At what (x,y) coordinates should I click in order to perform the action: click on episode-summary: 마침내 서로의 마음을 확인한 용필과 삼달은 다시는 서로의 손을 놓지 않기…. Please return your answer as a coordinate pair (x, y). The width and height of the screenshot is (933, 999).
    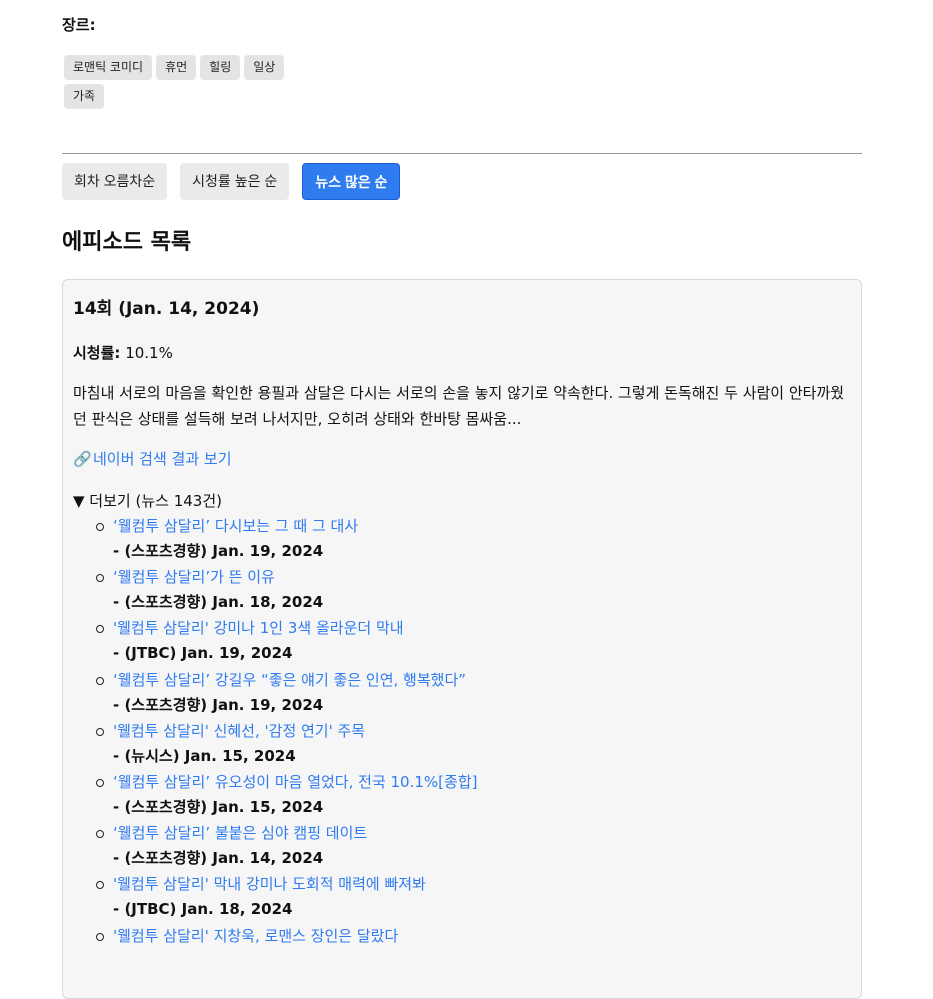
    Looking at the image, I should click on (459, 406).